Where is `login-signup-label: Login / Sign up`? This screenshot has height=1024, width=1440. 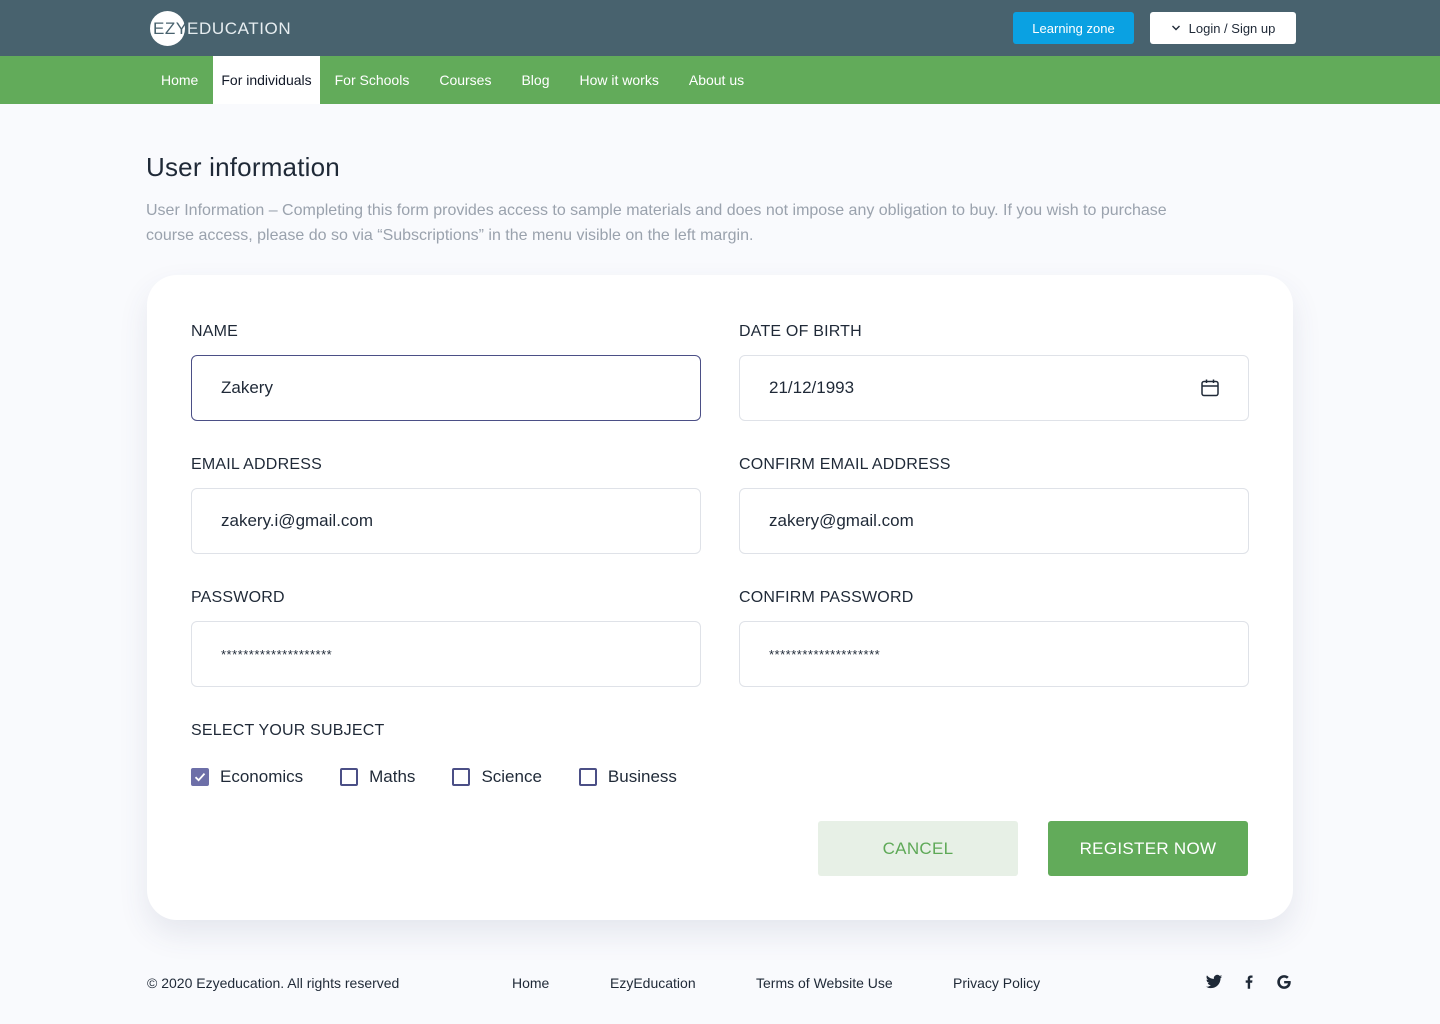
login-signup-label: Login / Sign up is located at coordinates (1232, 28).